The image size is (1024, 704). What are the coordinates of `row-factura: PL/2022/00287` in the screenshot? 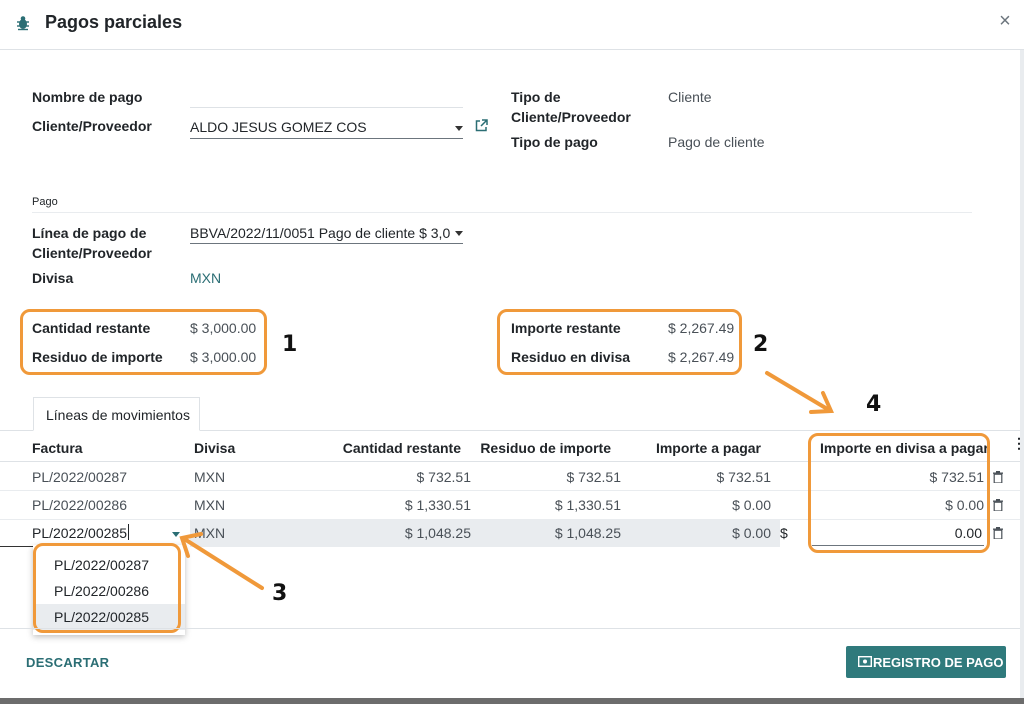 It's located at (79, 477).